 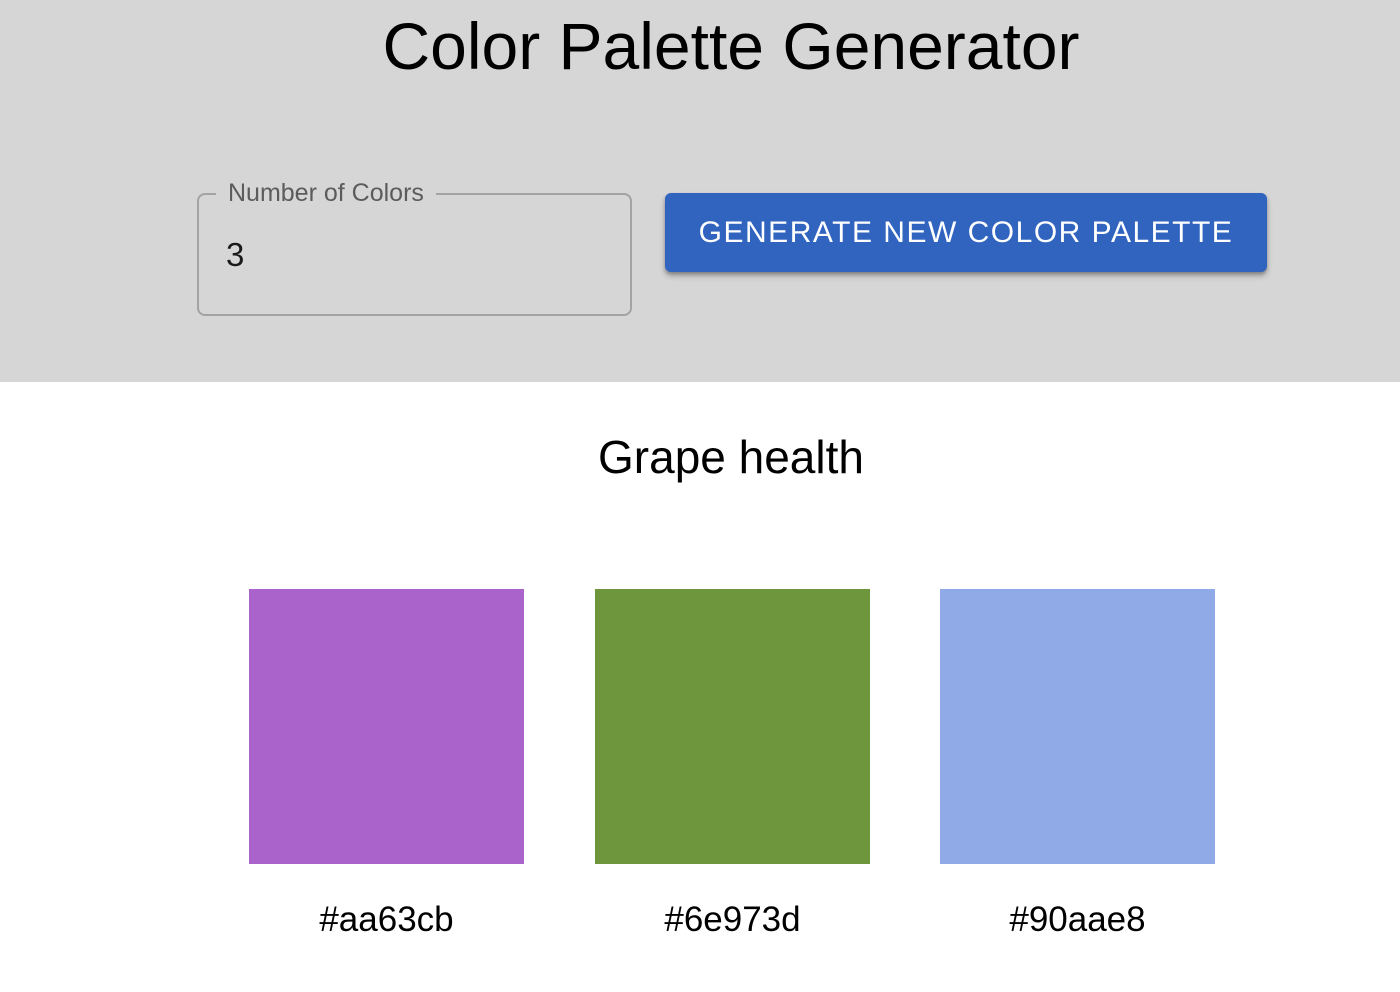 I want to click on color-code-2: #6e973d, so click(x=732, y=919).